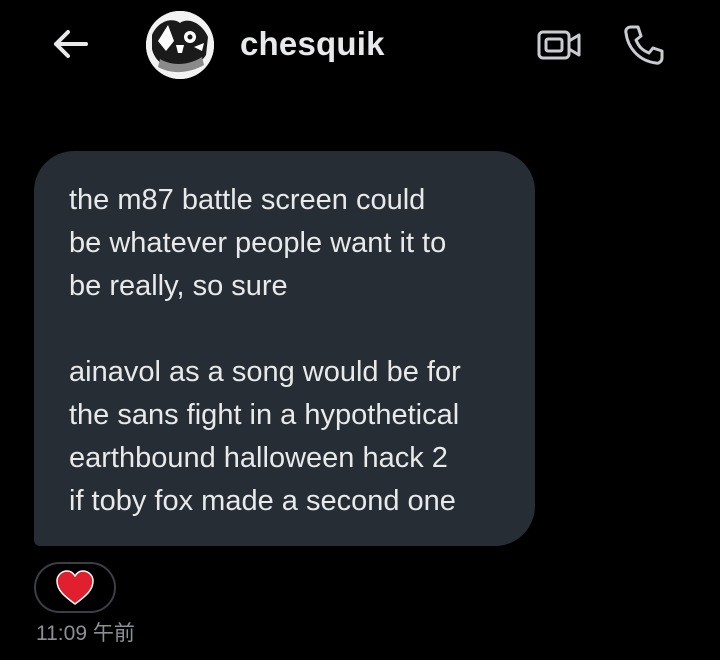  What do you see at coordinates (312, 44) in the screenshot?
I see `conversation-username: chesquik` at bounding box center [312, 44].